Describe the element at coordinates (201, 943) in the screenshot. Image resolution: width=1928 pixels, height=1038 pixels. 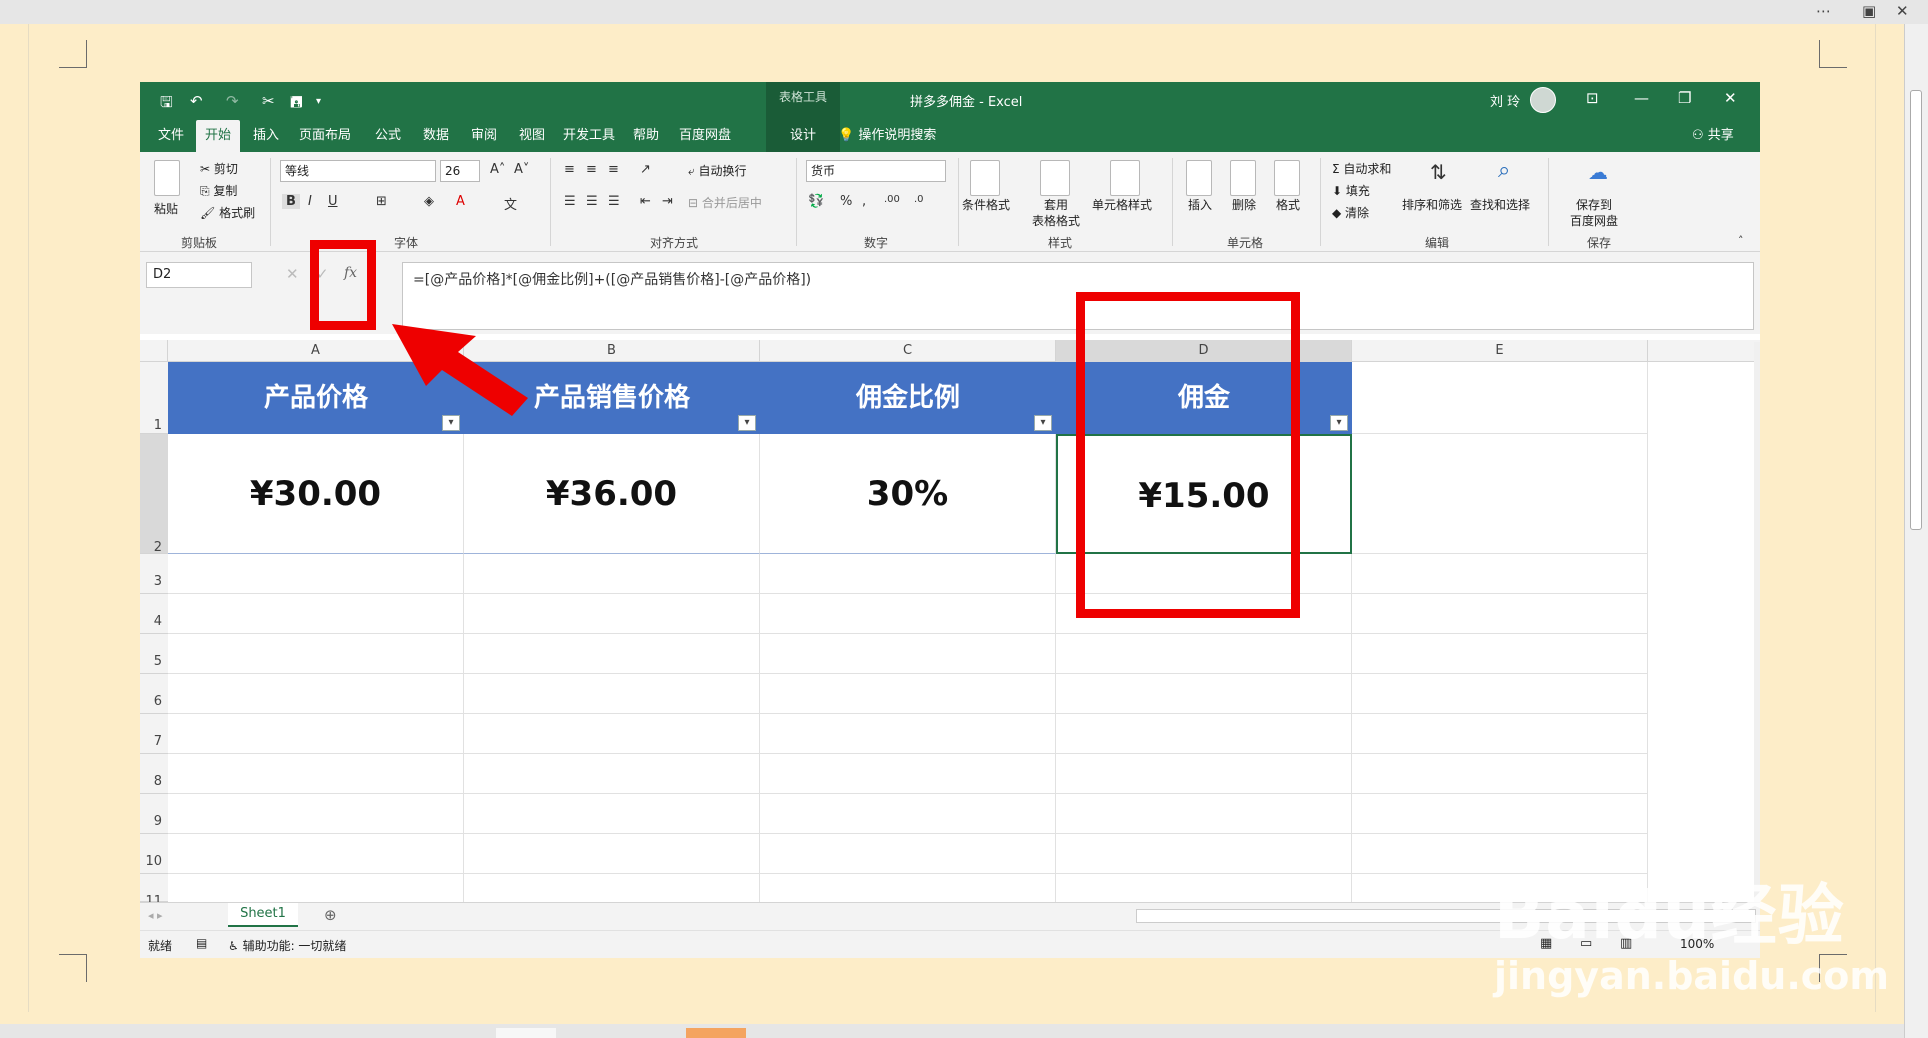
I see `macro-record-icon: ▤` at that location.